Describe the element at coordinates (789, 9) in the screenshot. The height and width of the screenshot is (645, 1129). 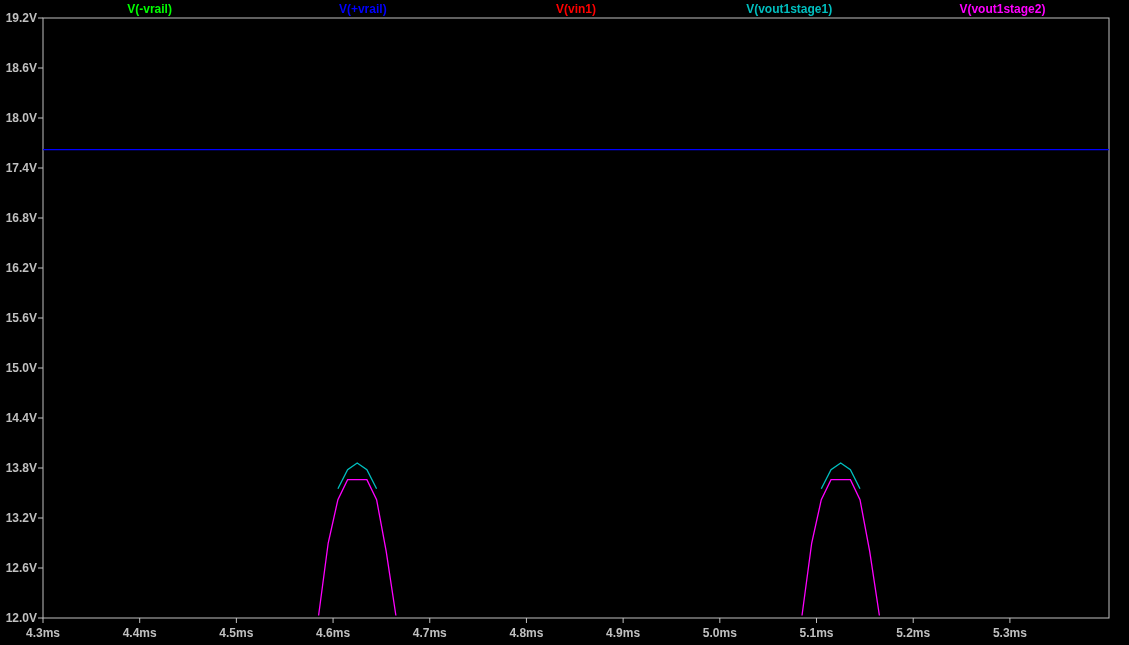
I see `legend-label: V(vout1stage1)` at that location.